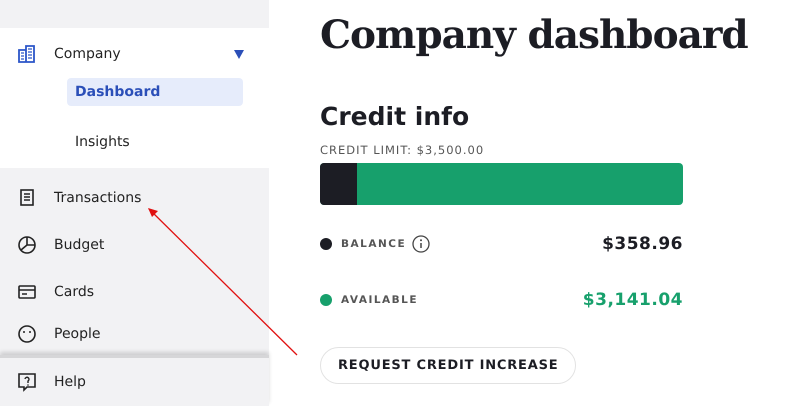 This screenshot has height=406, width=800. I want to click on nav-section: Company, so click(135, 54).